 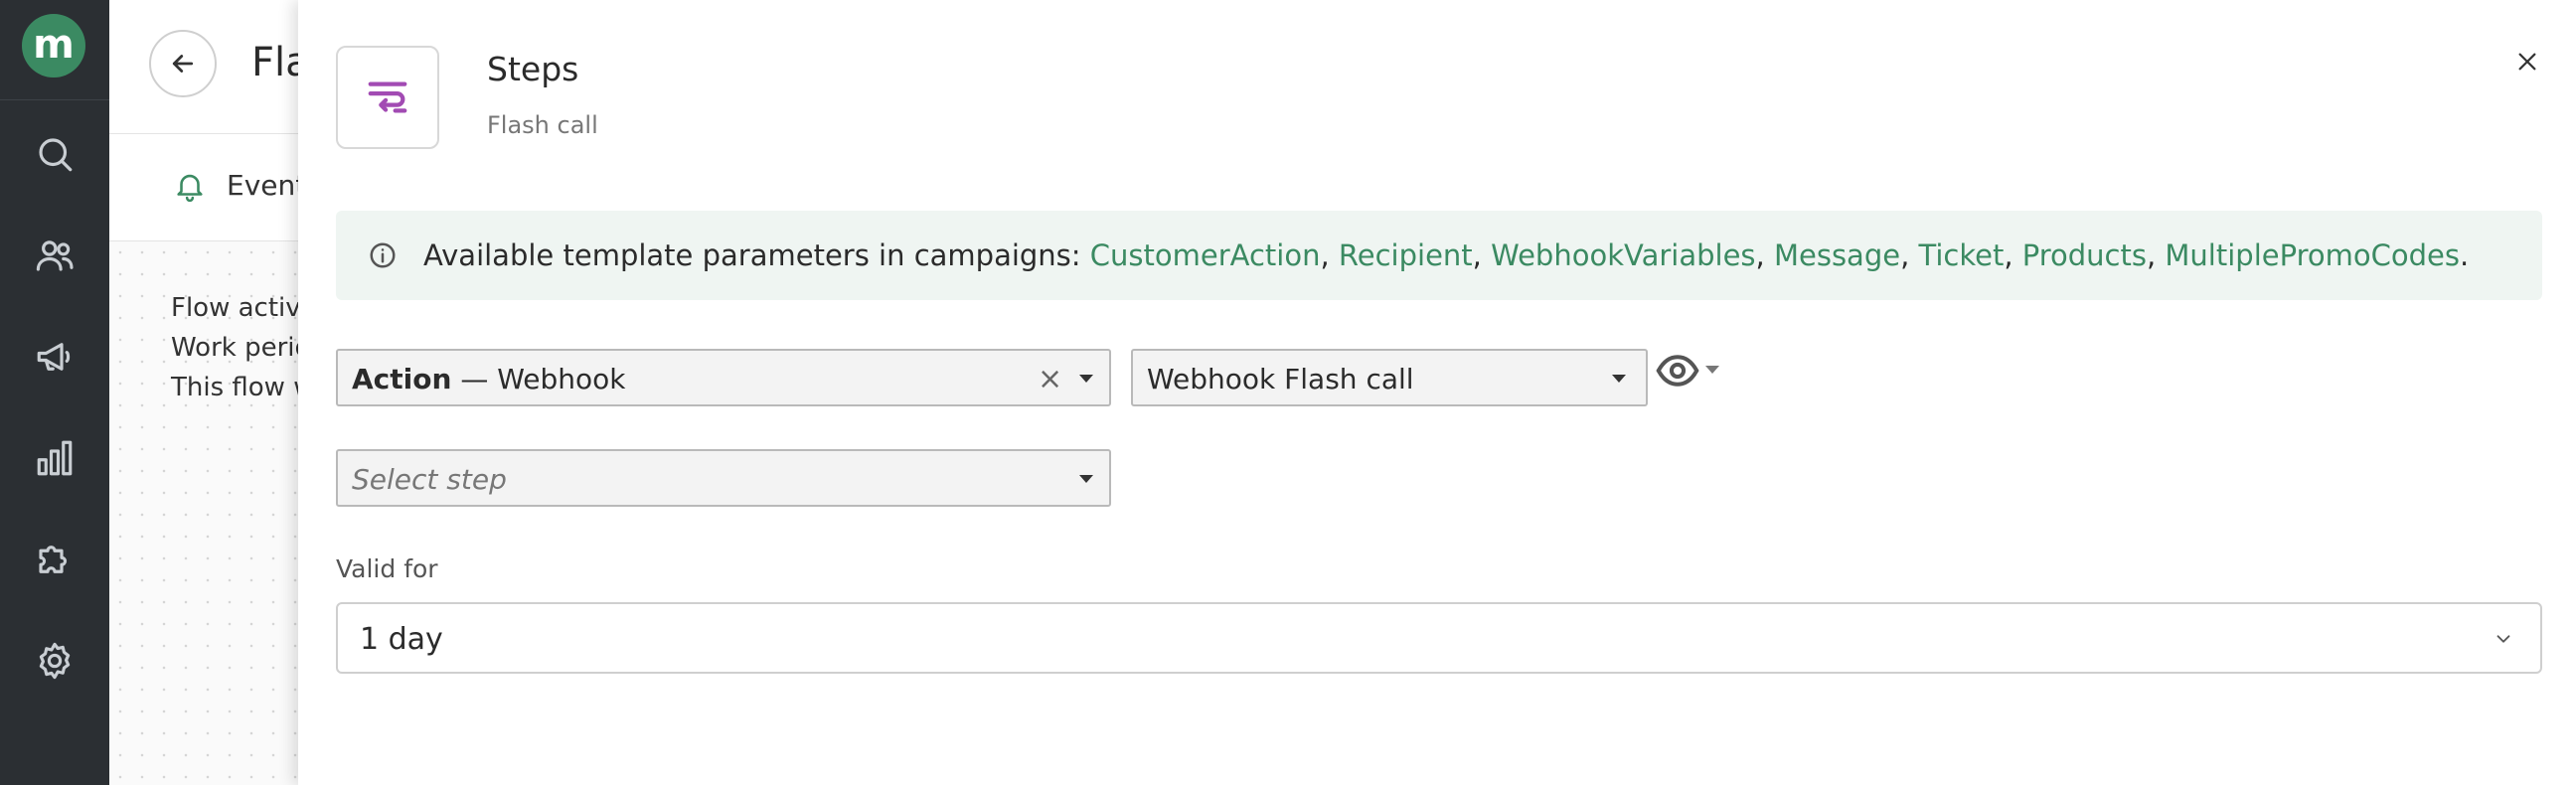 What do you see at coordinates (489, 379) in the screenshot?
I see `action-select-value: Action — Webhook` at bounding box center [489, 379].